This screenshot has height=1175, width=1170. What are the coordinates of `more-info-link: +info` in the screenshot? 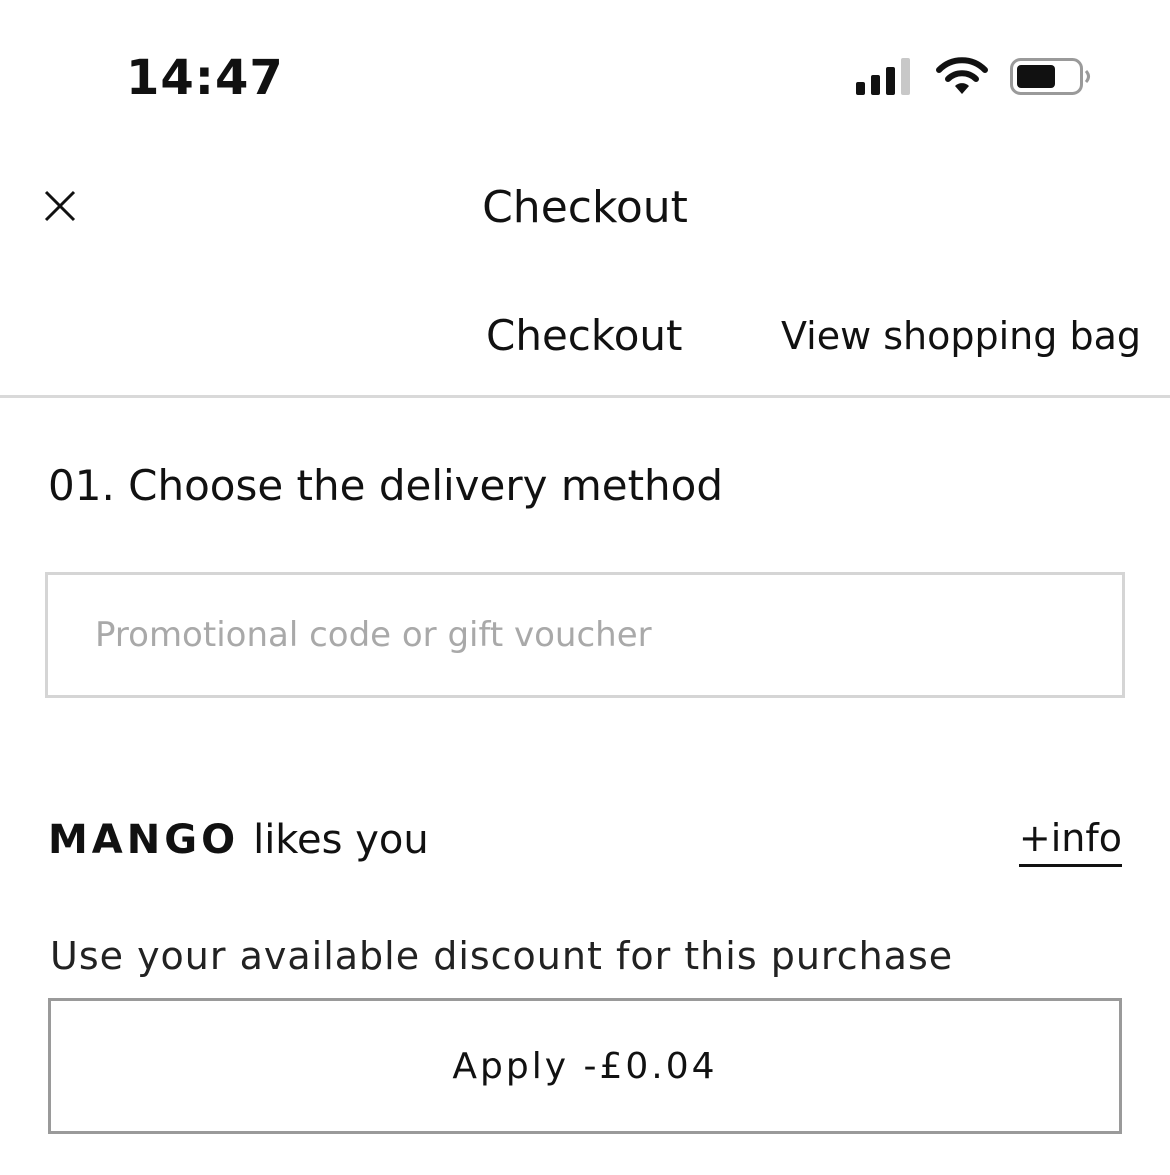 It's located at (1070, 839).